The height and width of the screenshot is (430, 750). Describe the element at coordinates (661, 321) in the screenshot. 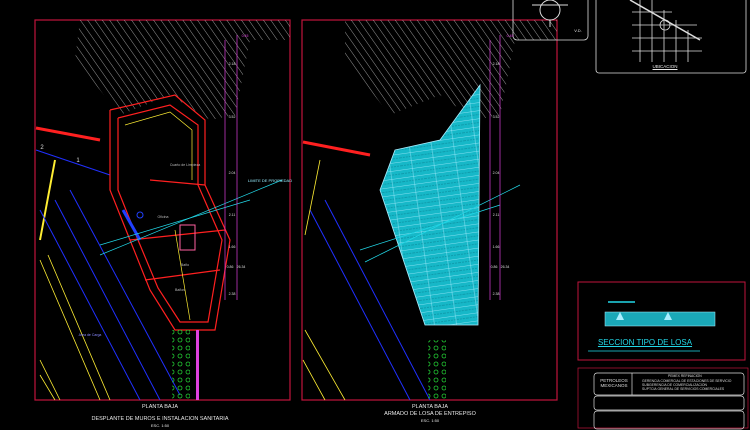

I see `slab-section` at that location.